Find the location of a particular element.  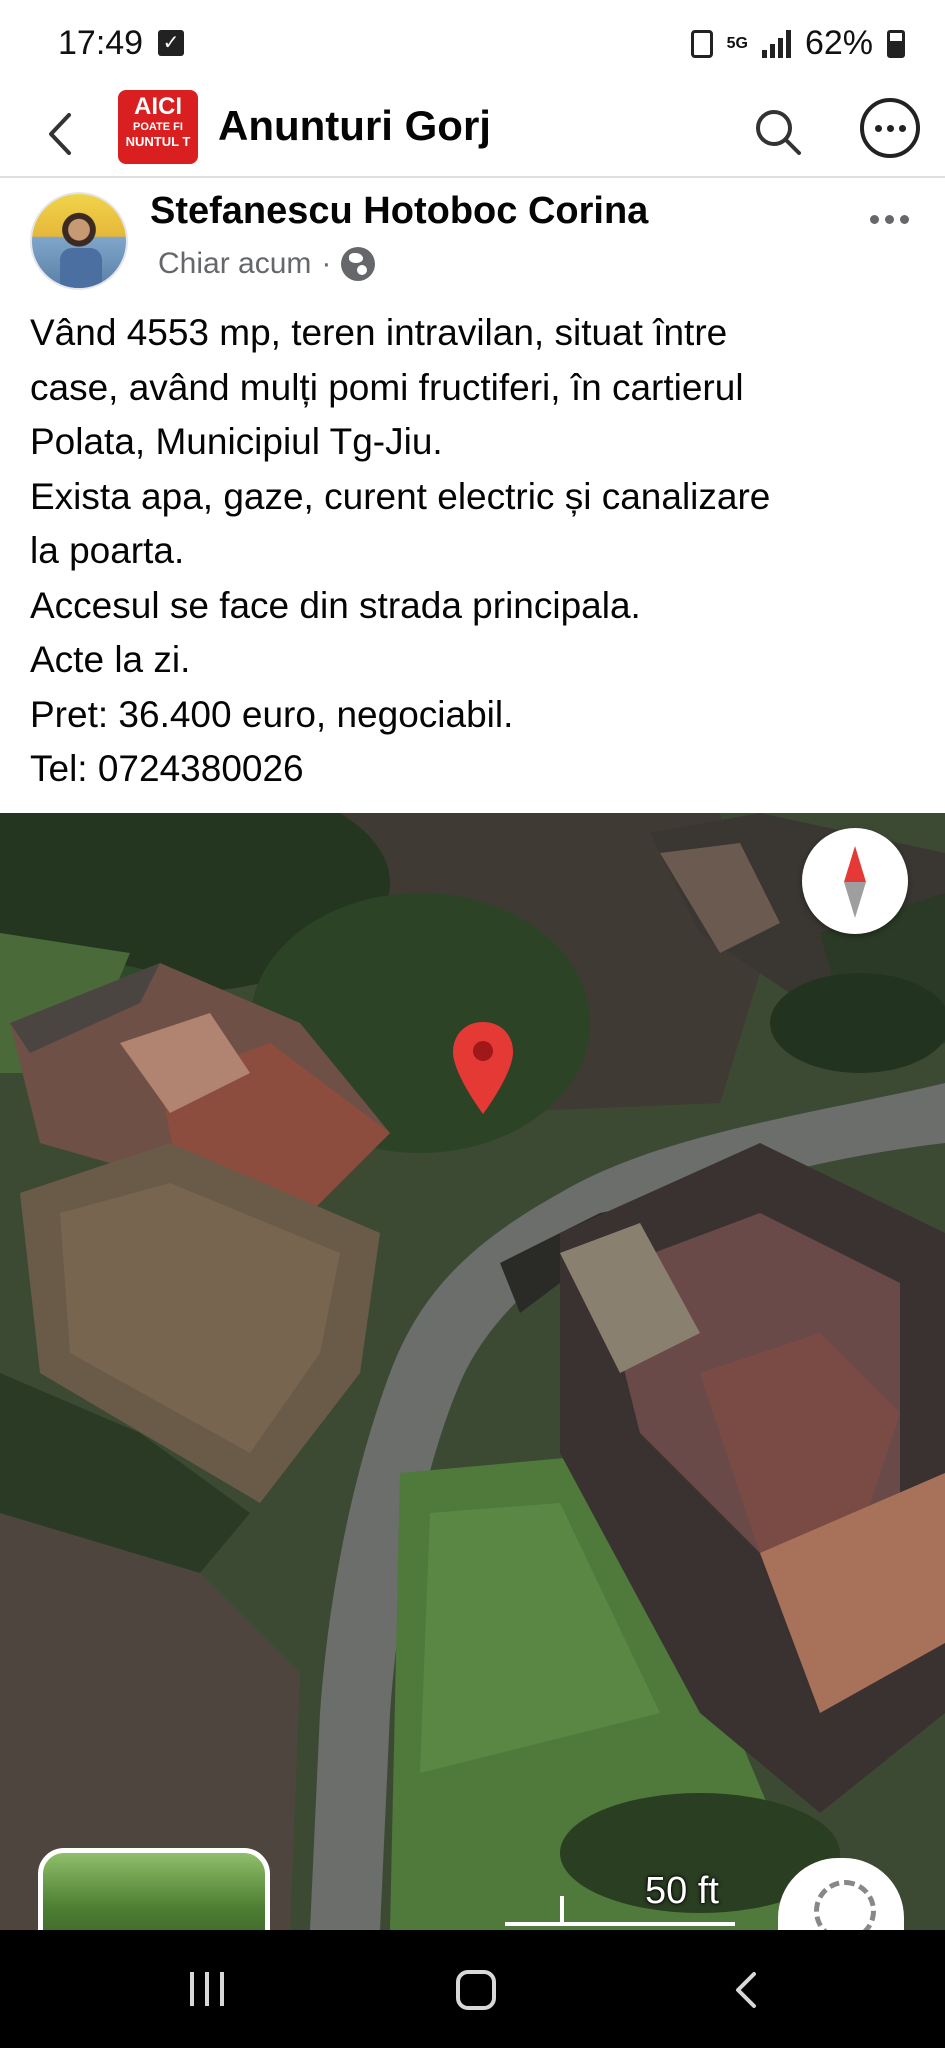

group-header: AICI POATE FI NUNTUL T Anunturi Gorj is located at coordinates (472, 134).